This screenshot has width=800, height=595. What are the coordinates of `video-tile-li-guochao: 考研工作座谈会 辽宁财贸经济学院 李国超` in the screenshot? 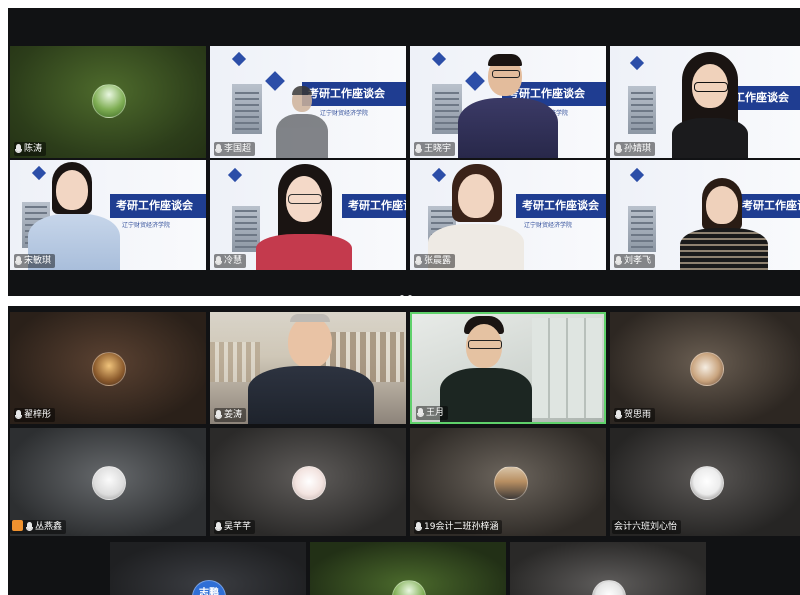 It's located at (308, 102).